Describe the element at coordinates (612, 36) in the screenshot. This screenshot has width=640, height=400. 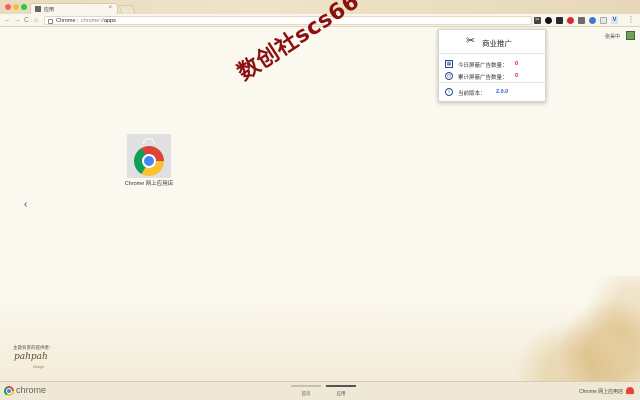
I see `user-name: 张昊中` at that location.